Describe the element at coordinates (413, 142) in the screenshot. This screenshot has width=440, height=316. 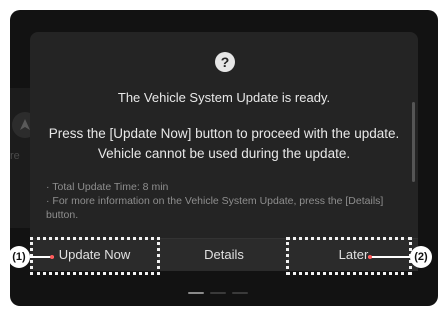
I see `dialog-scrollbar` at that location.